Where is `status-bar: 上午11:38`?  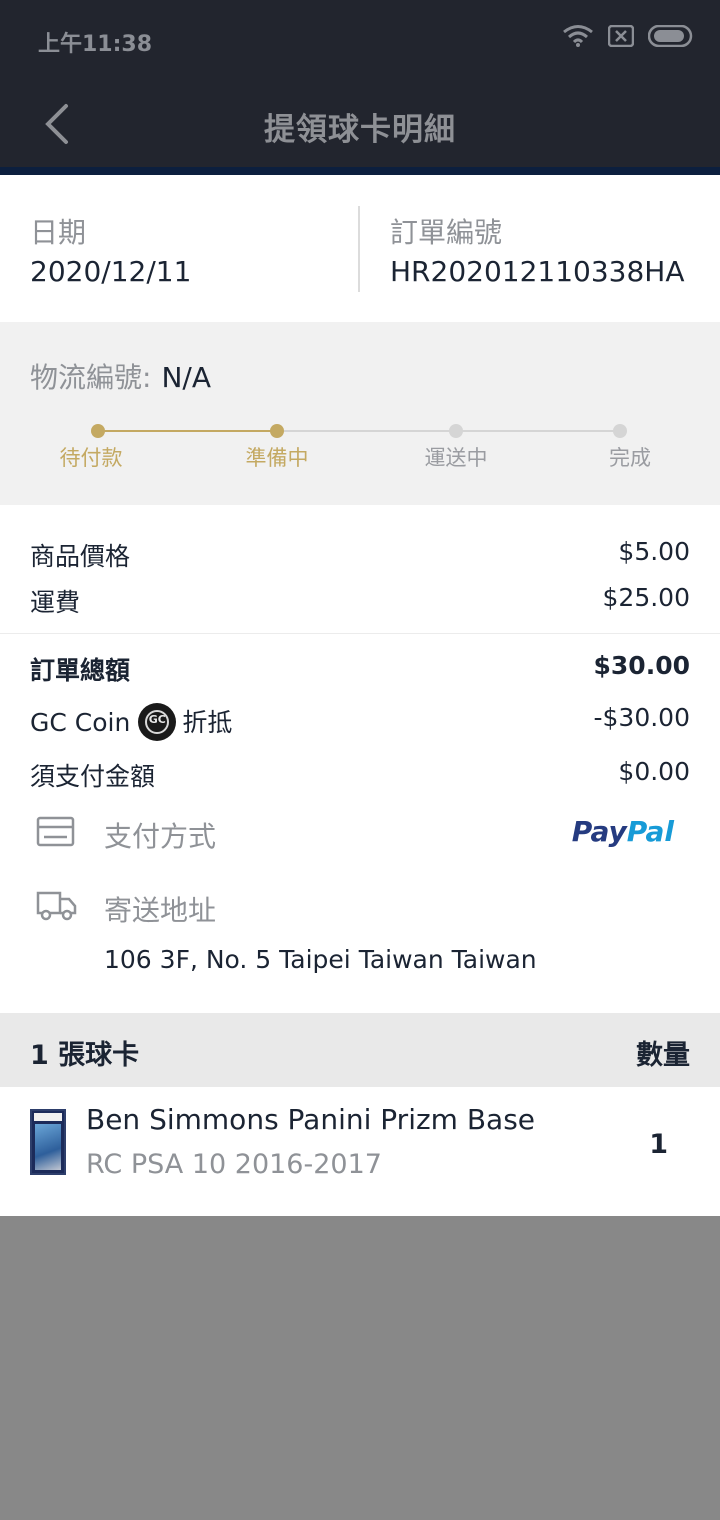
status-bar: 上午11:38 is located at coordinates (360, 39).